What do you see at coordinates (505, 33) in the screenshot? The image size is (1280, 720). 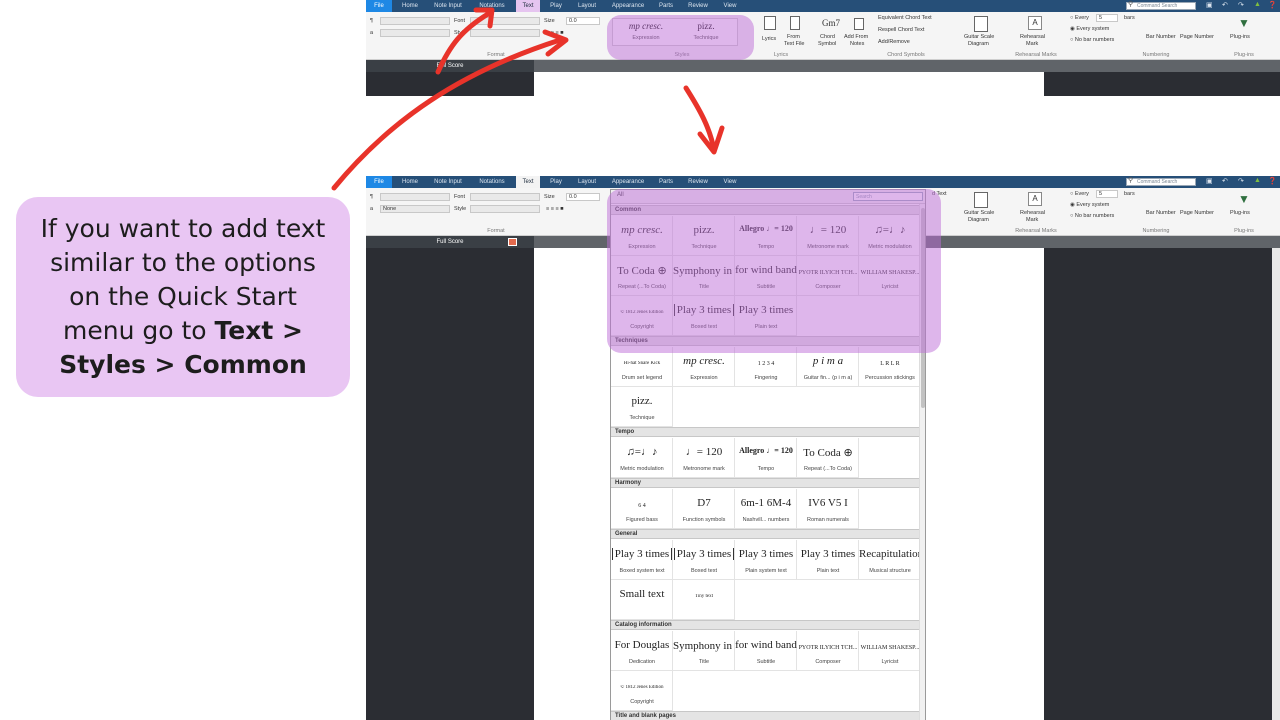 I see `style-field` at bounding box center [505, 33].